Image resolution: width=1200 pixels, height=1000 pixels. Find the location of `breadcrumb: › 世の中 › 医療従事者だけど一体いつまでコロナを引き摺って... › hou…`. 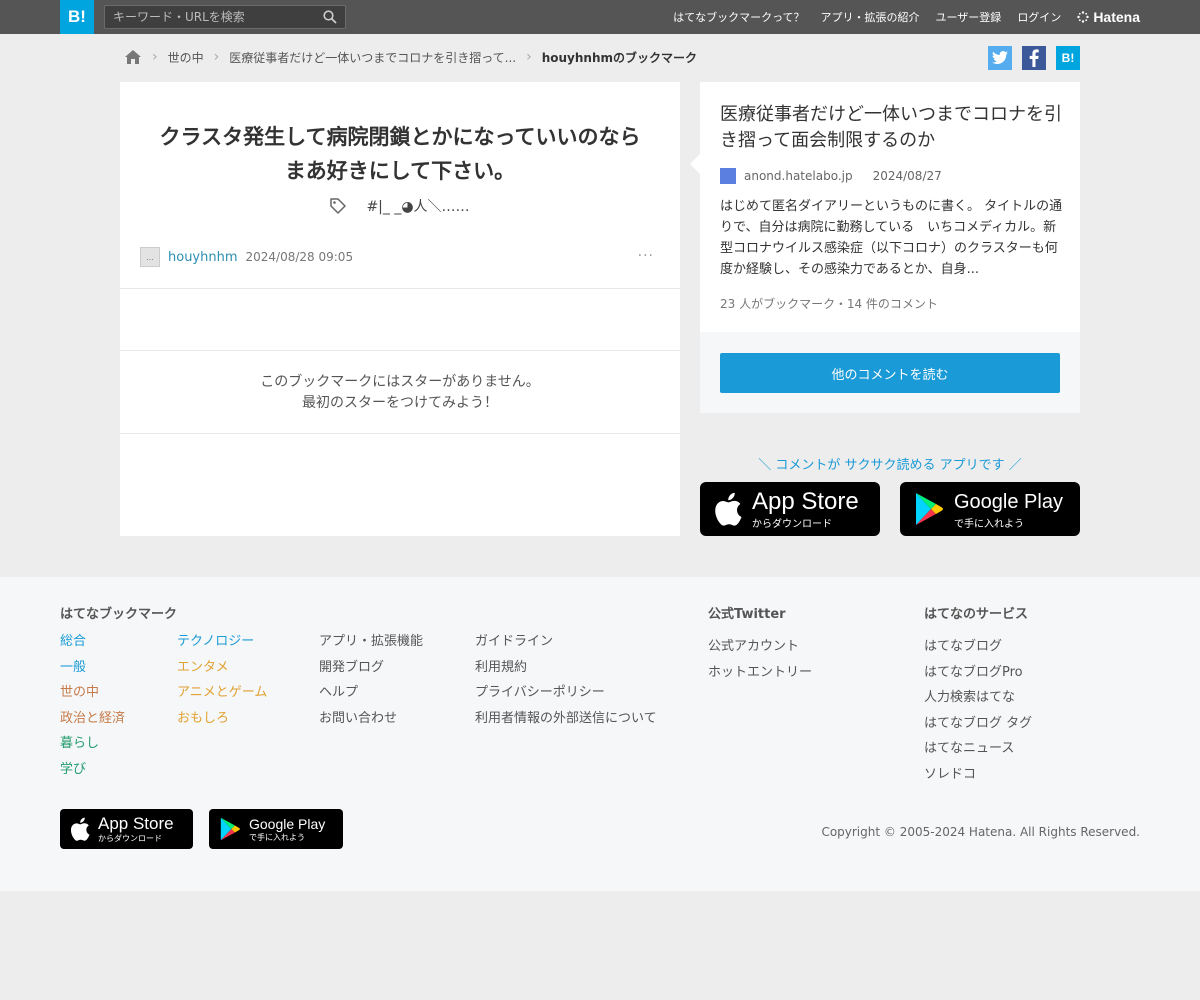

breadcrumb: › 世の中 › 医療従事者だけど一体いつまでコロナを引き摺って... › hou… is located at coordinates (410, 57).